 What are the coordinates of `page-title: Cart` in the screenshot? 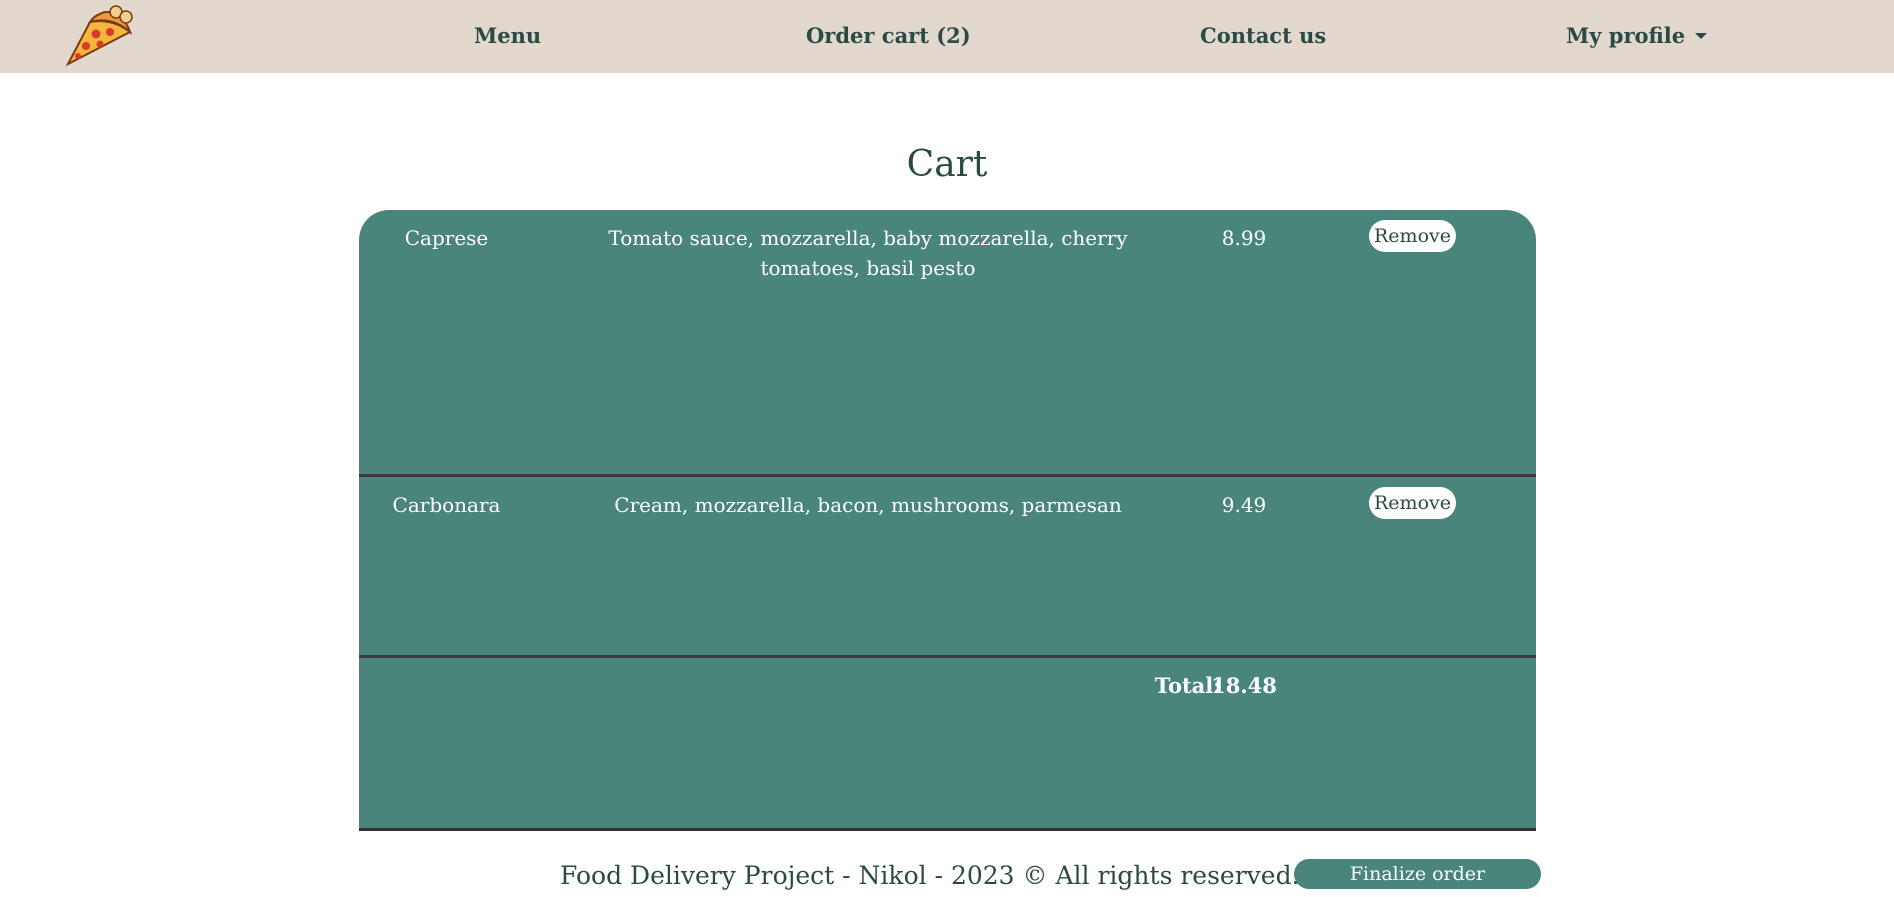 It's located at (947, 164).